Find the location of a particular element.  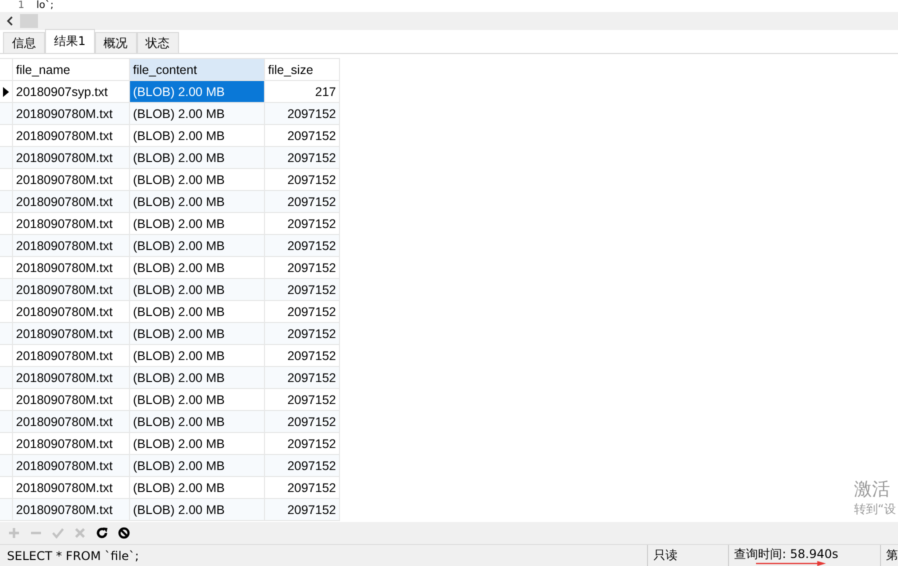

scroll-left-icon is located at coordinates (10, 21).